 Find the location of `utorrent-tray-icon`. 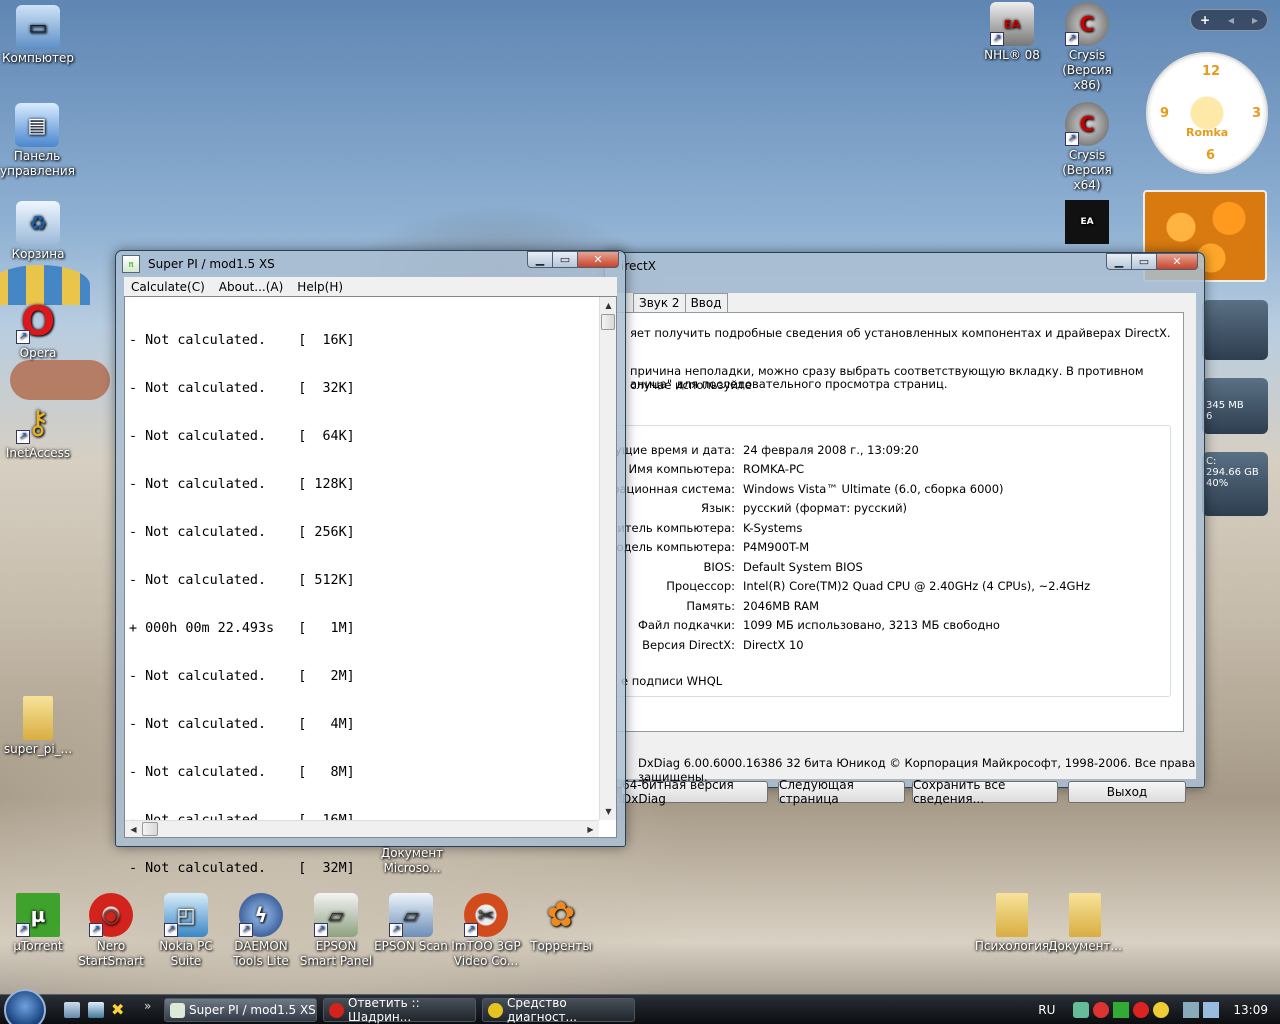

utorrent-tray-icon is located at coordinates (1121, 1010).